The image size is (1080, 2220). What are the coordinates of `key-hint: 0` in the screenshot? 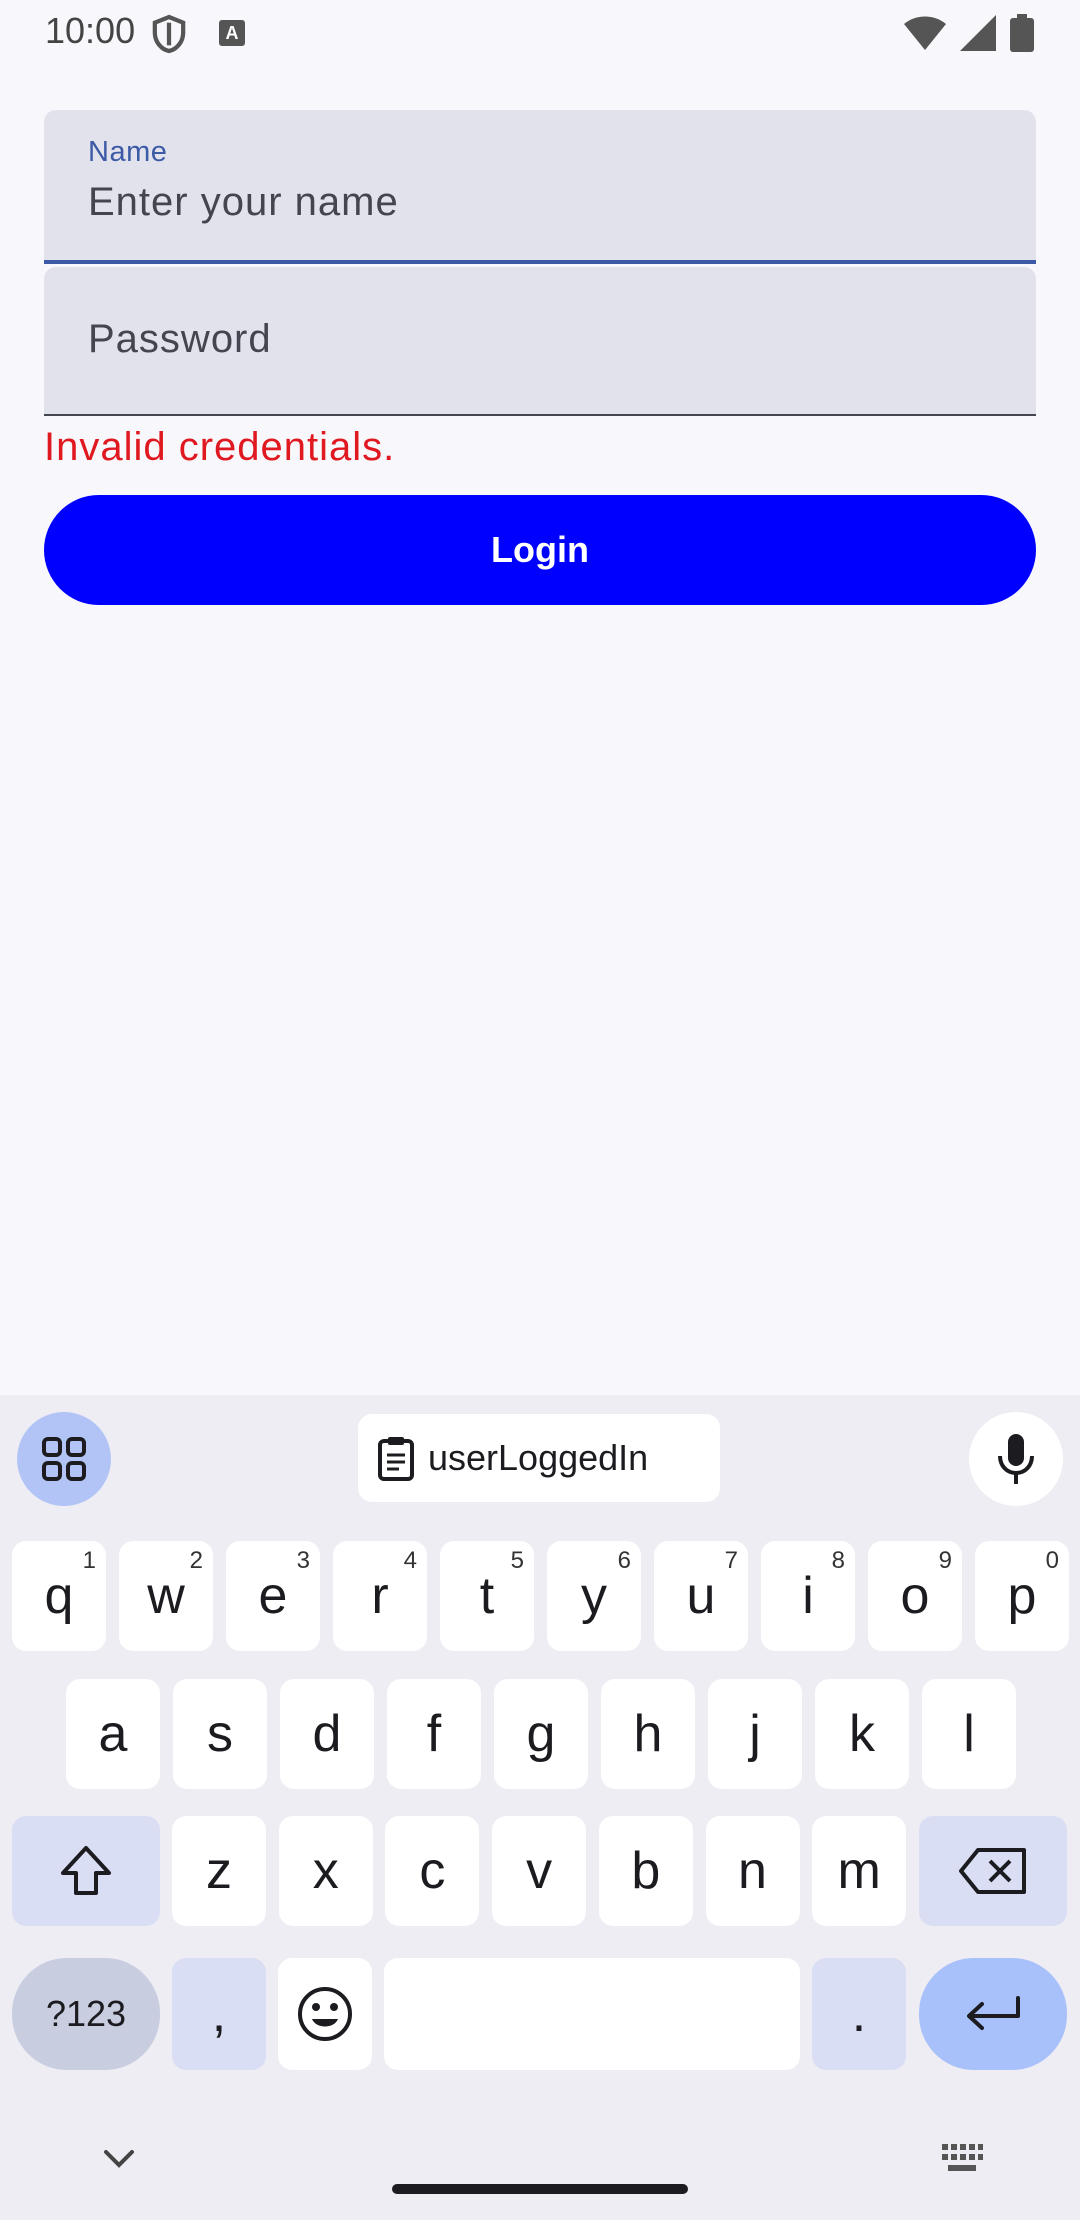 It's located at (1052, 1560).